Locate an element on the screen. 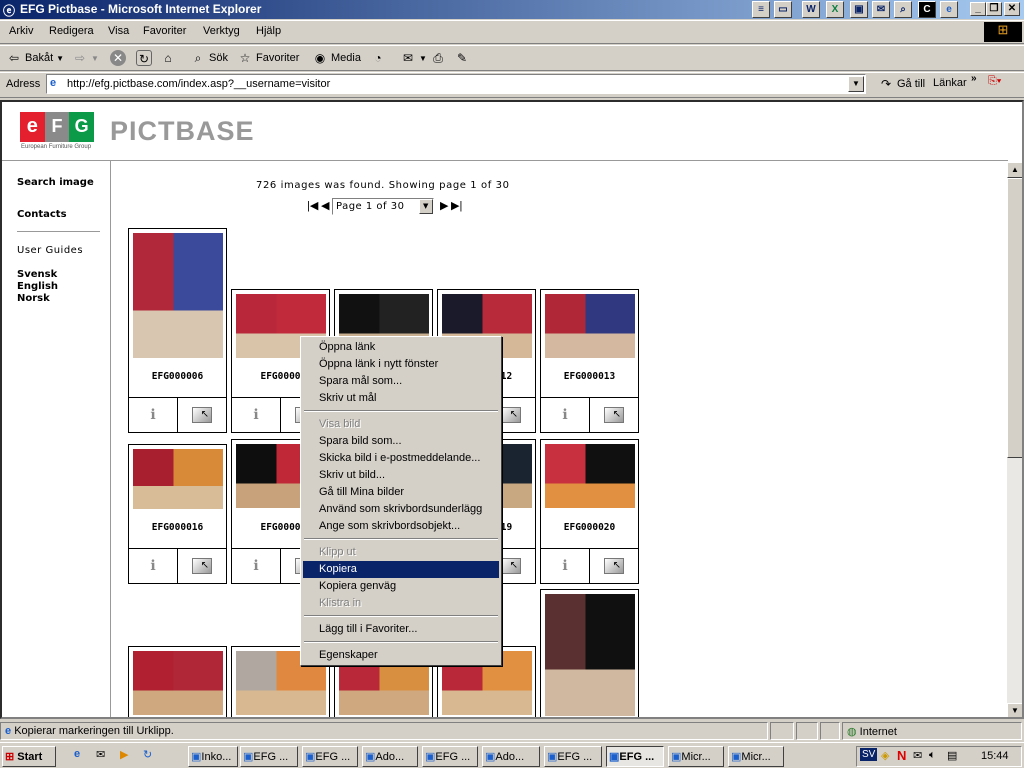  language-indicator: SV is located at coordinates (869, 754).